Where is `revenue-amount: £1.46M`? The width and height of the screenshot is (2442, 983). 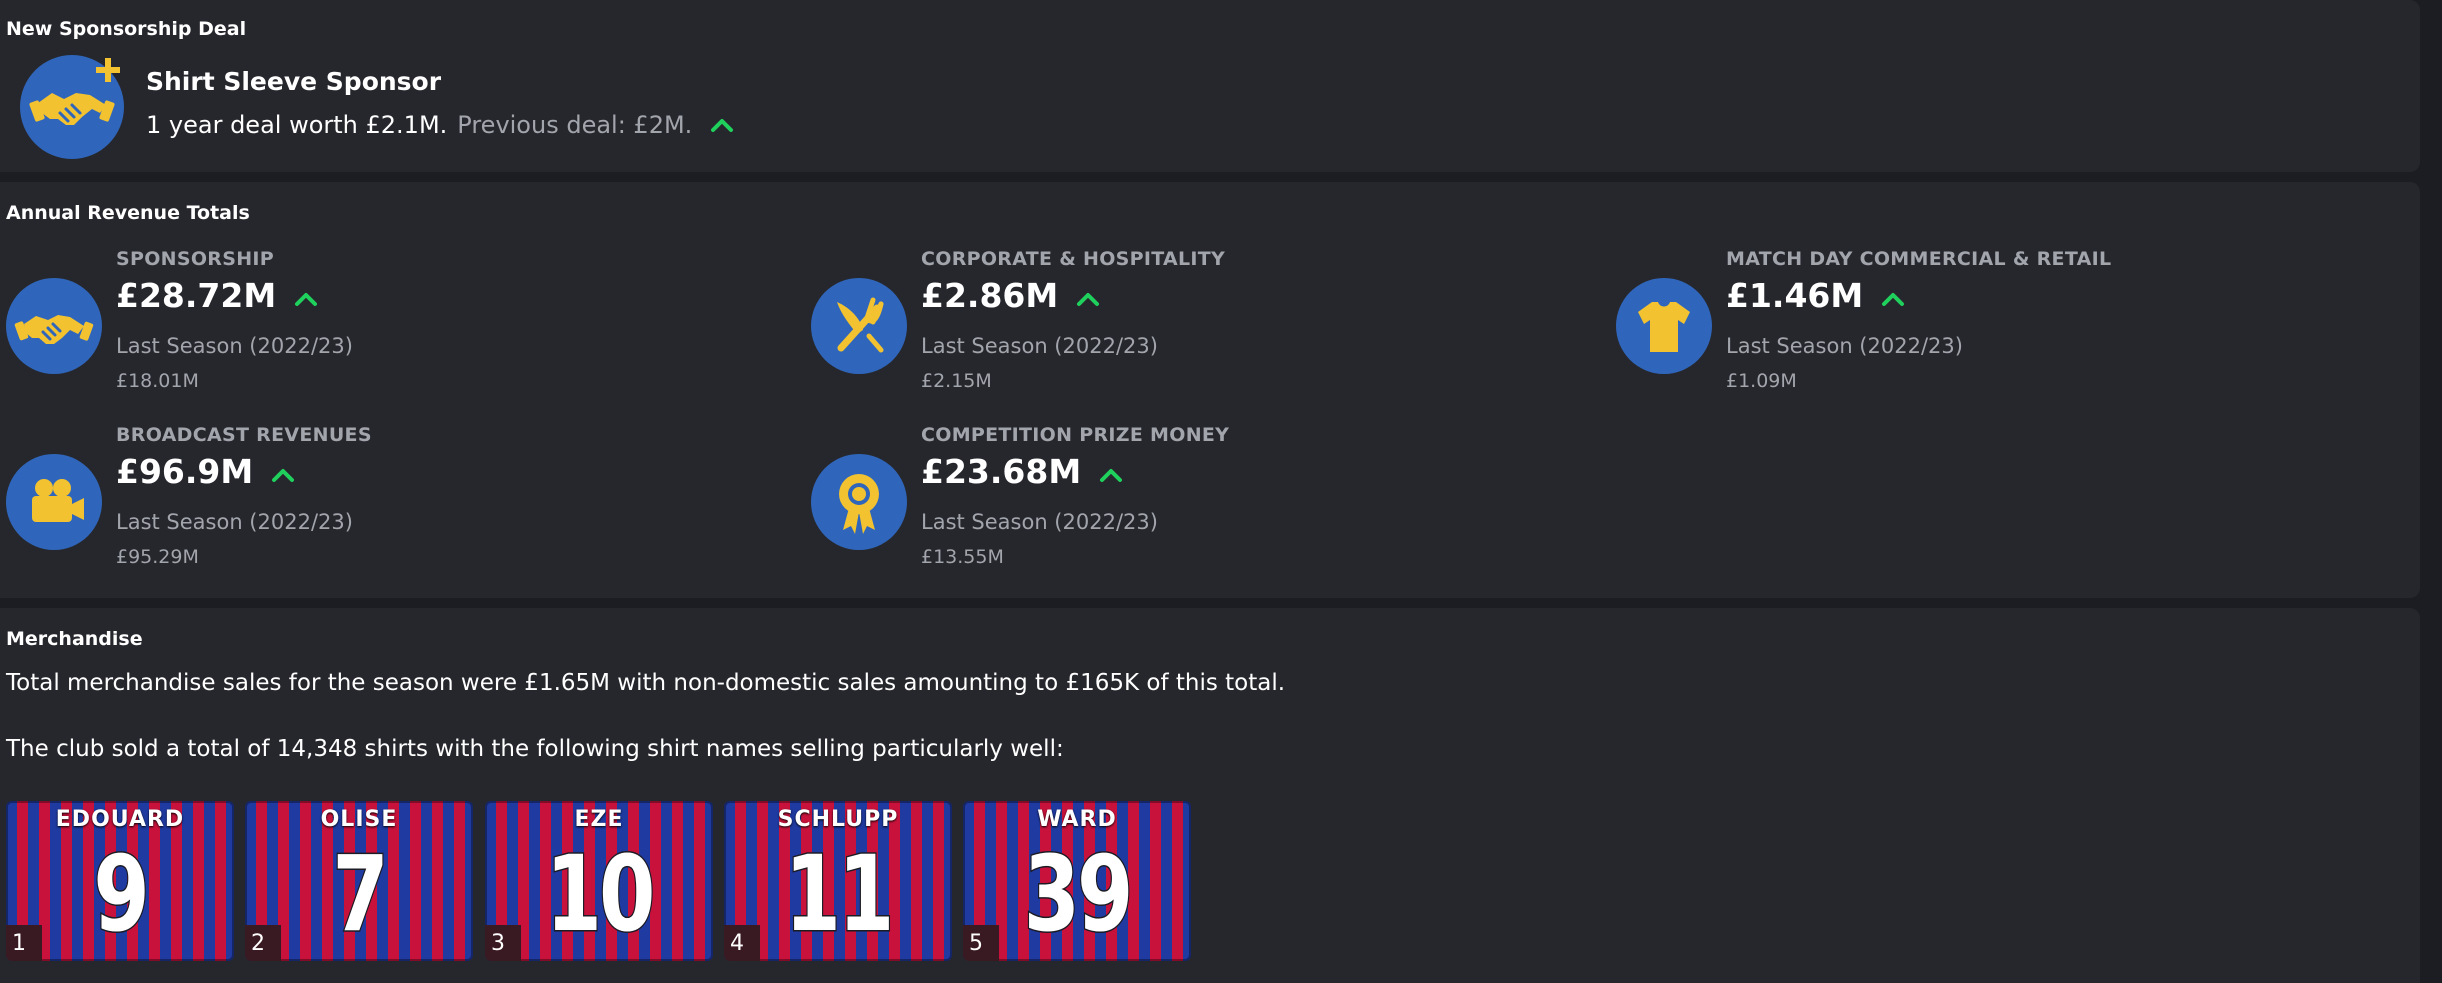
revenue-amount: £1.46M is located at coordinates (1795, 295).